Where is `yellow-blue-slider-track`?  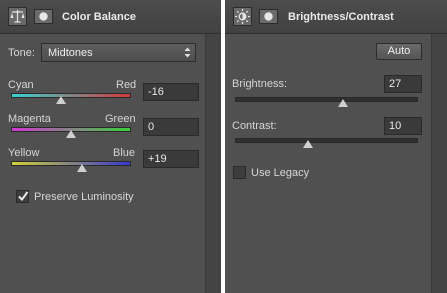
yellow-blue-slider-track is located at coordinates (71, 163).